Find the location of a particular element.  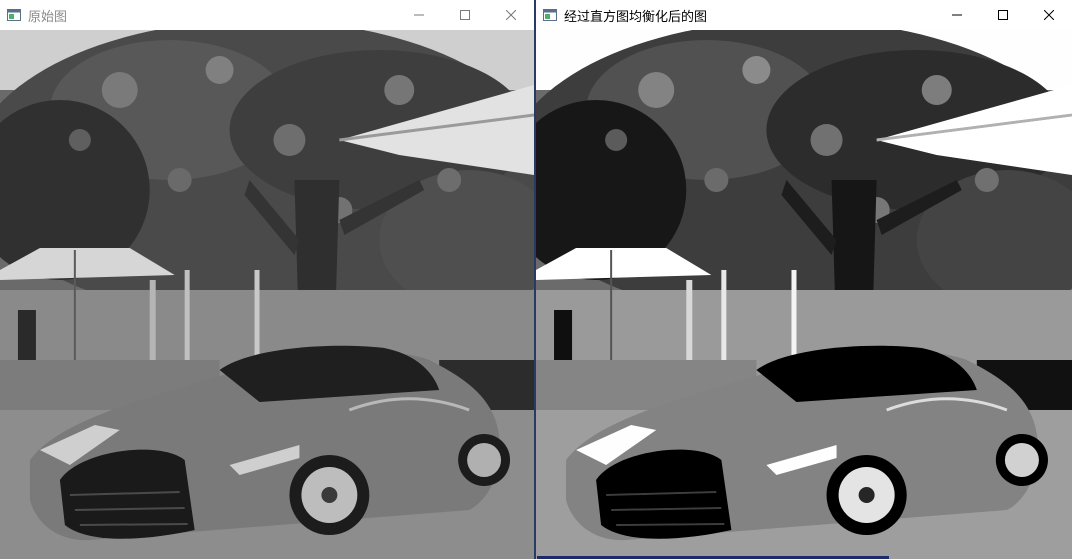

title-bar: 经过直方图均衡化后的图 is located at coordinates (804, 15).